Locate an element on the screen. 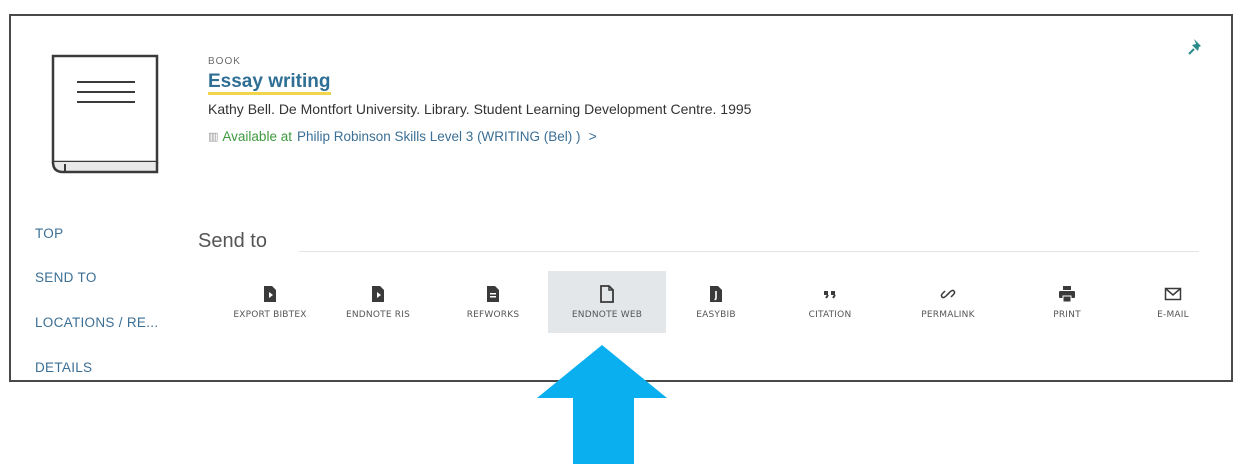 The image size is (1235, 464). side-nav-send-to: SEND TO is located at coordinates (66, 277).